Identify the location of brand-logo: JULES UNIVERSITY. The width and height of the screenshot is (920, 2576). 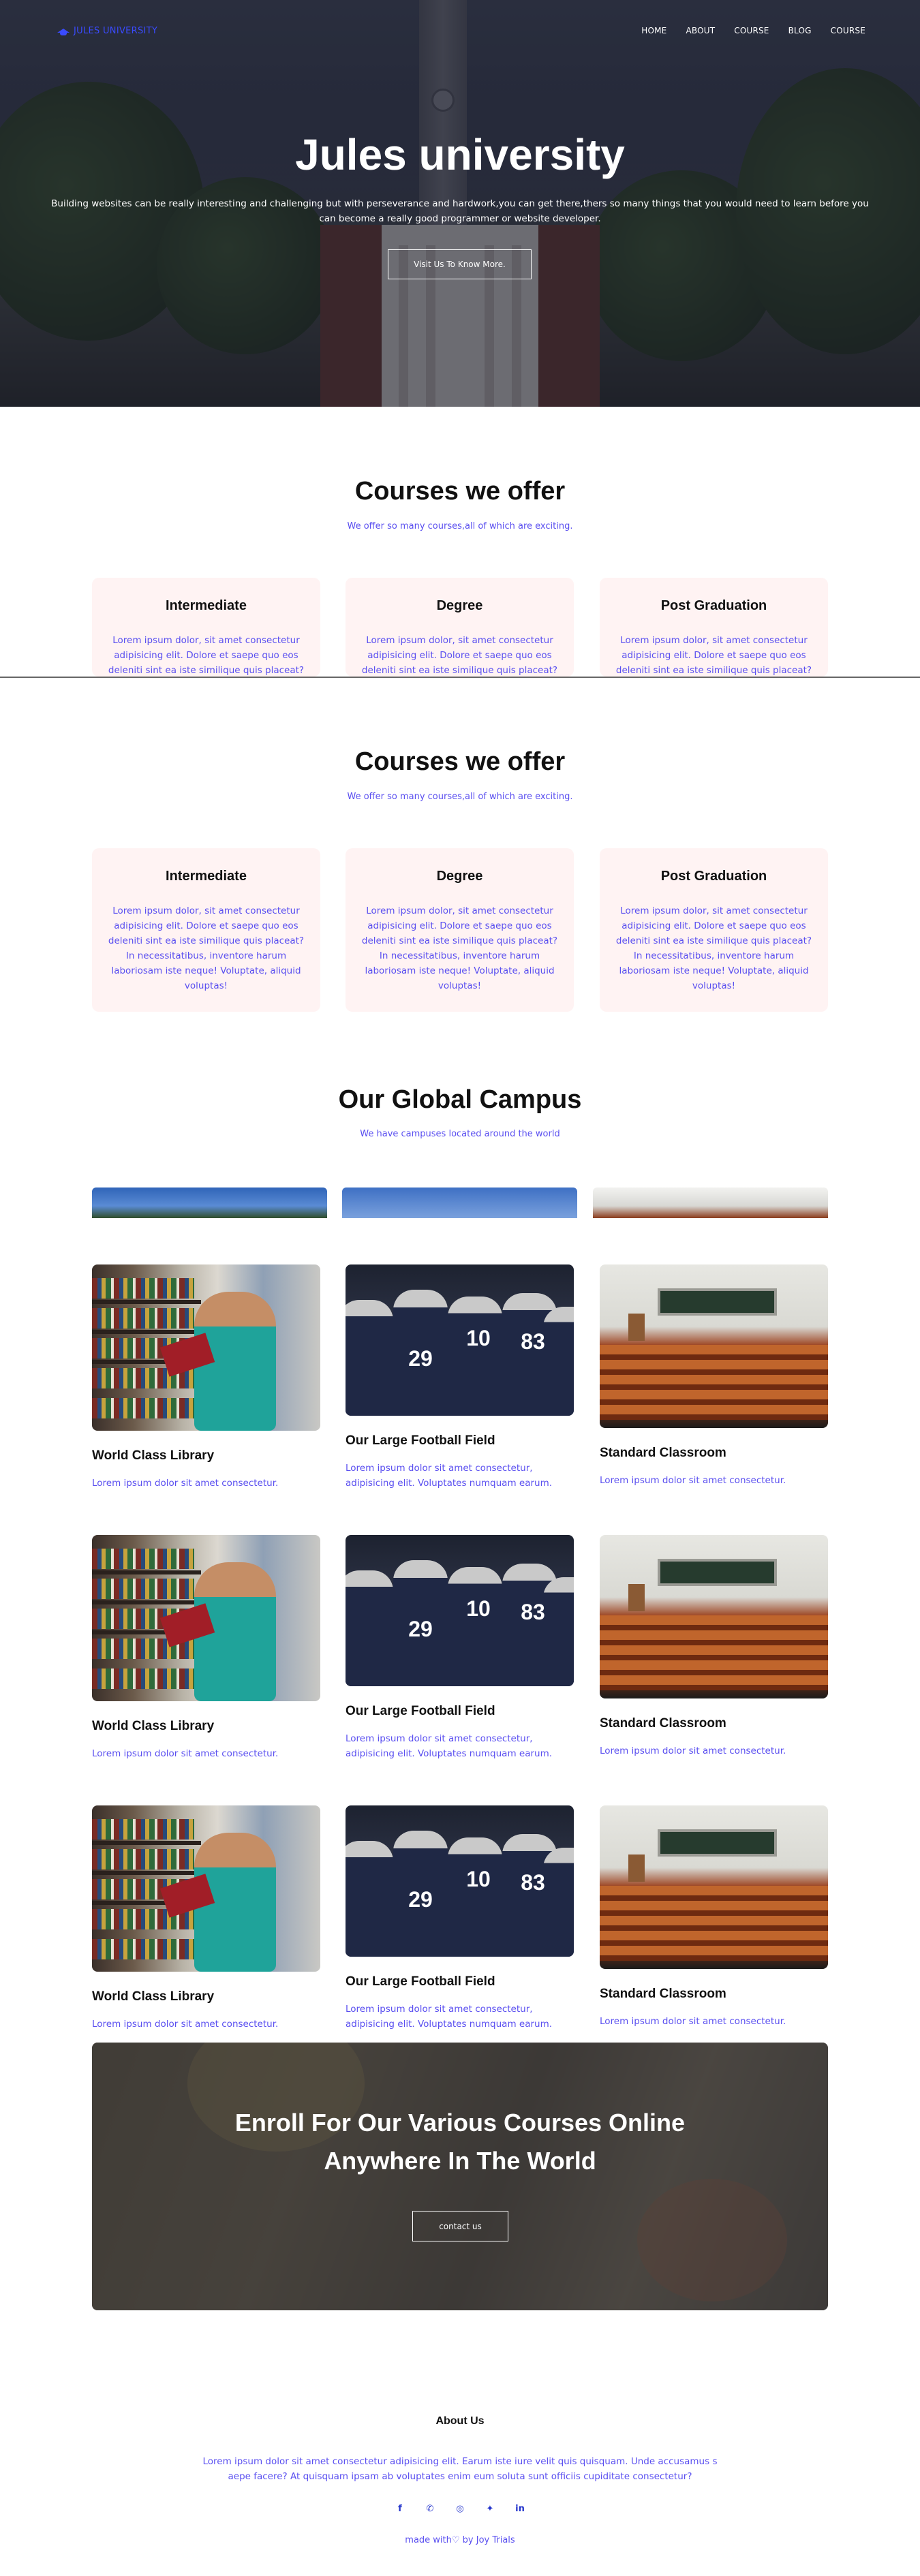
(107, 31).